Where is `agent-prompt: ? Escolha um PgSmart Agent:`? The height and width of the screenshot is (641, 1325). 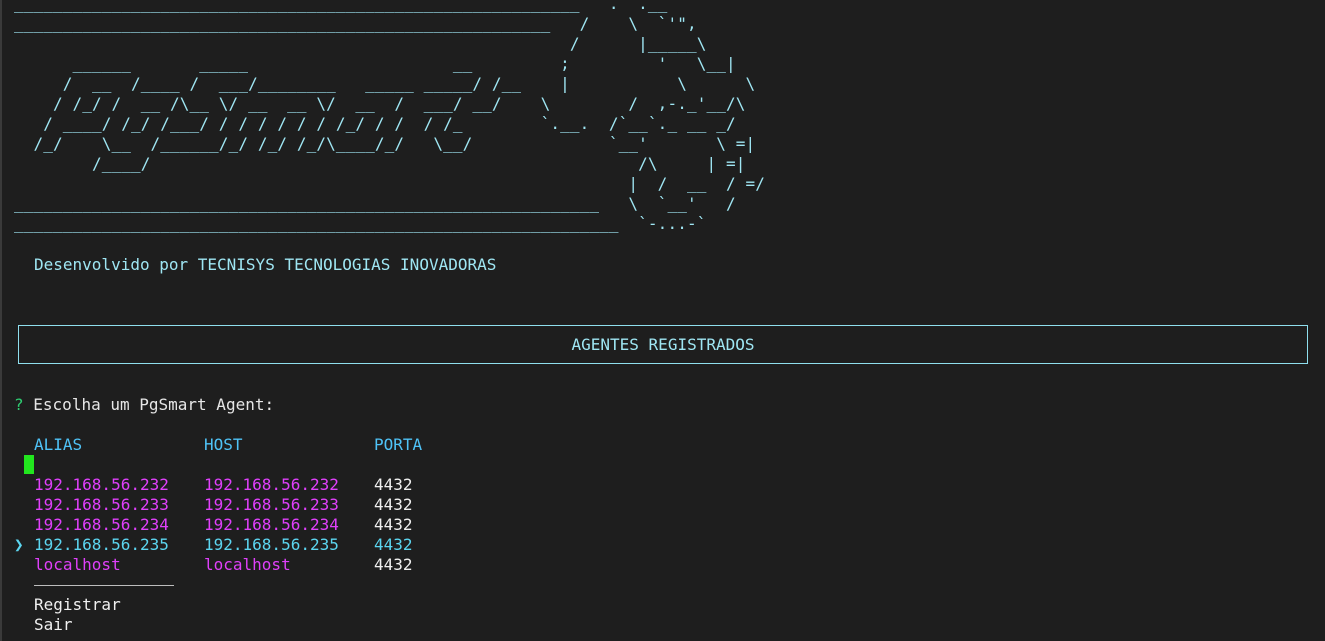
agent-prompt: ? Escolha um PgSmart Agent: is located at coordinates (144, 405).